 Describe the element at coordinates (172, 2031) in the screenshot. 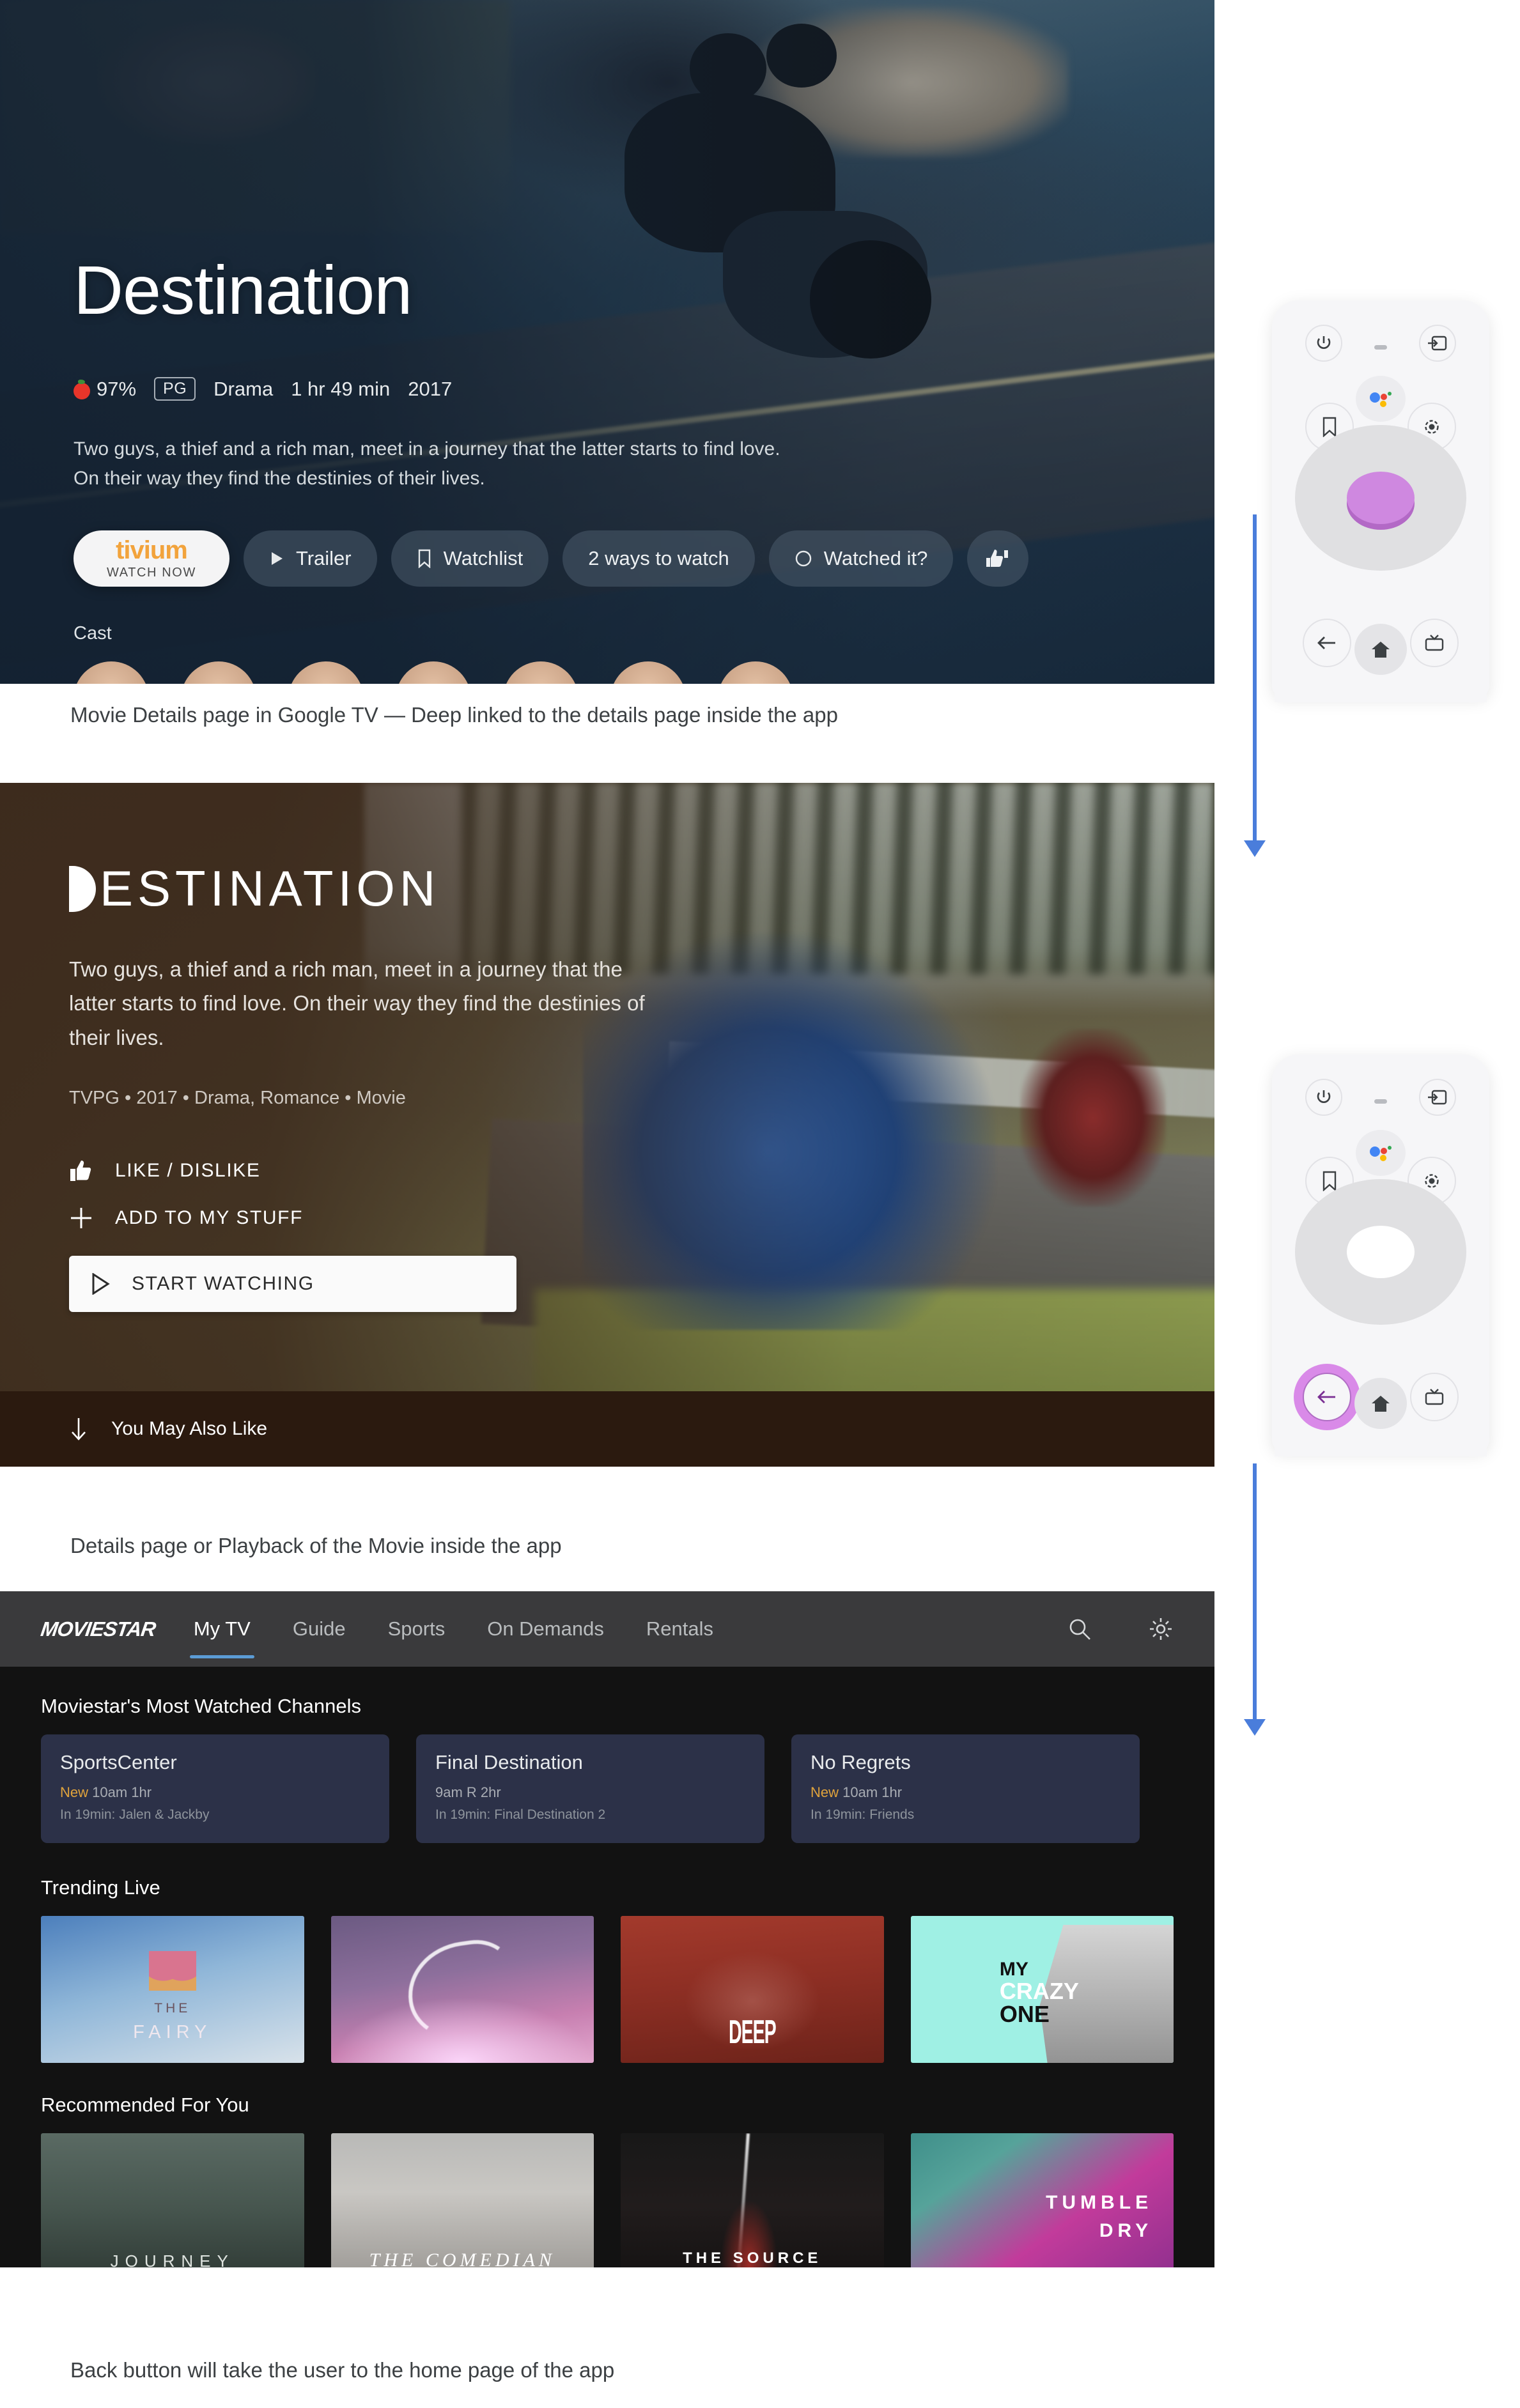

I see `tile-title-main: FAIRY` at that location.